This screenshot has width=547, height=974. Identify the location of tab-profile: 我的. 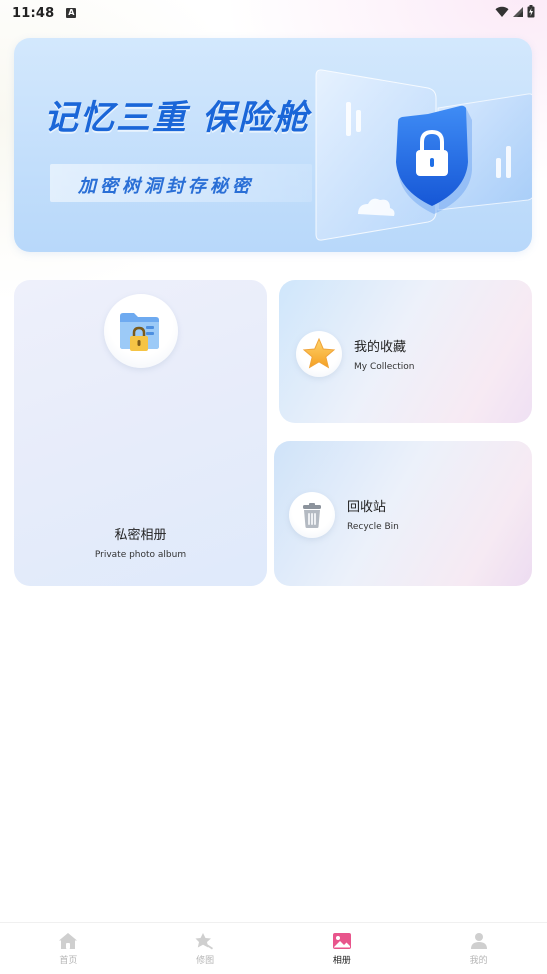
(478, 948).